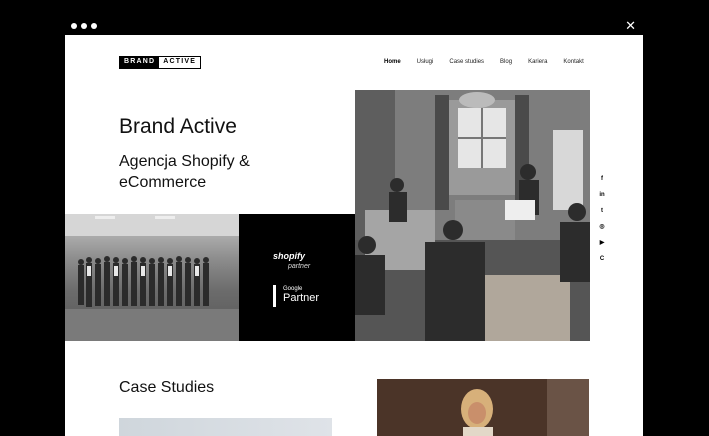 The image size is (709, 436). What do you see at coordinates (354, 26) in the screenshot?
I see `window-titlebar: ✕` at bounding box center [354, 26].